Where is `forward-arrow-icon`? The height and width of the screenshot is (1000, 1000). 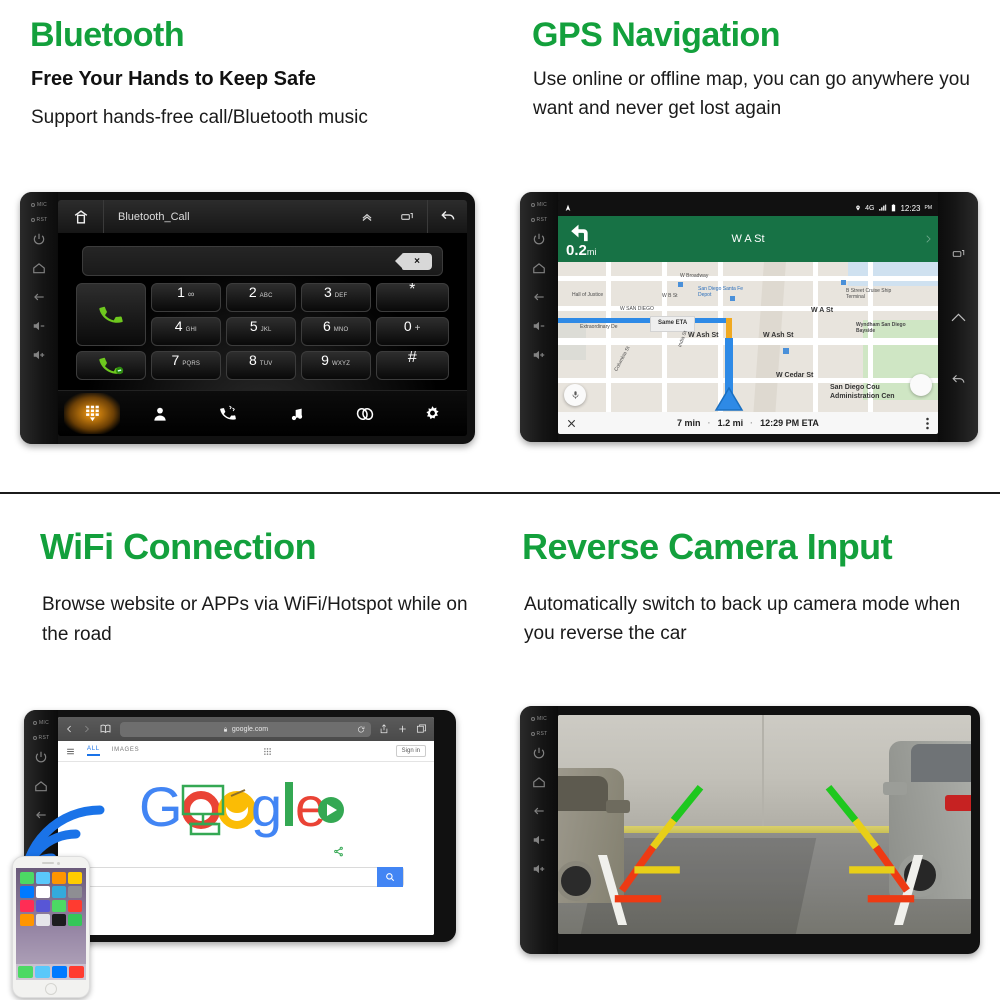 forward-arrow-icon is located at coordinates (86, 729).